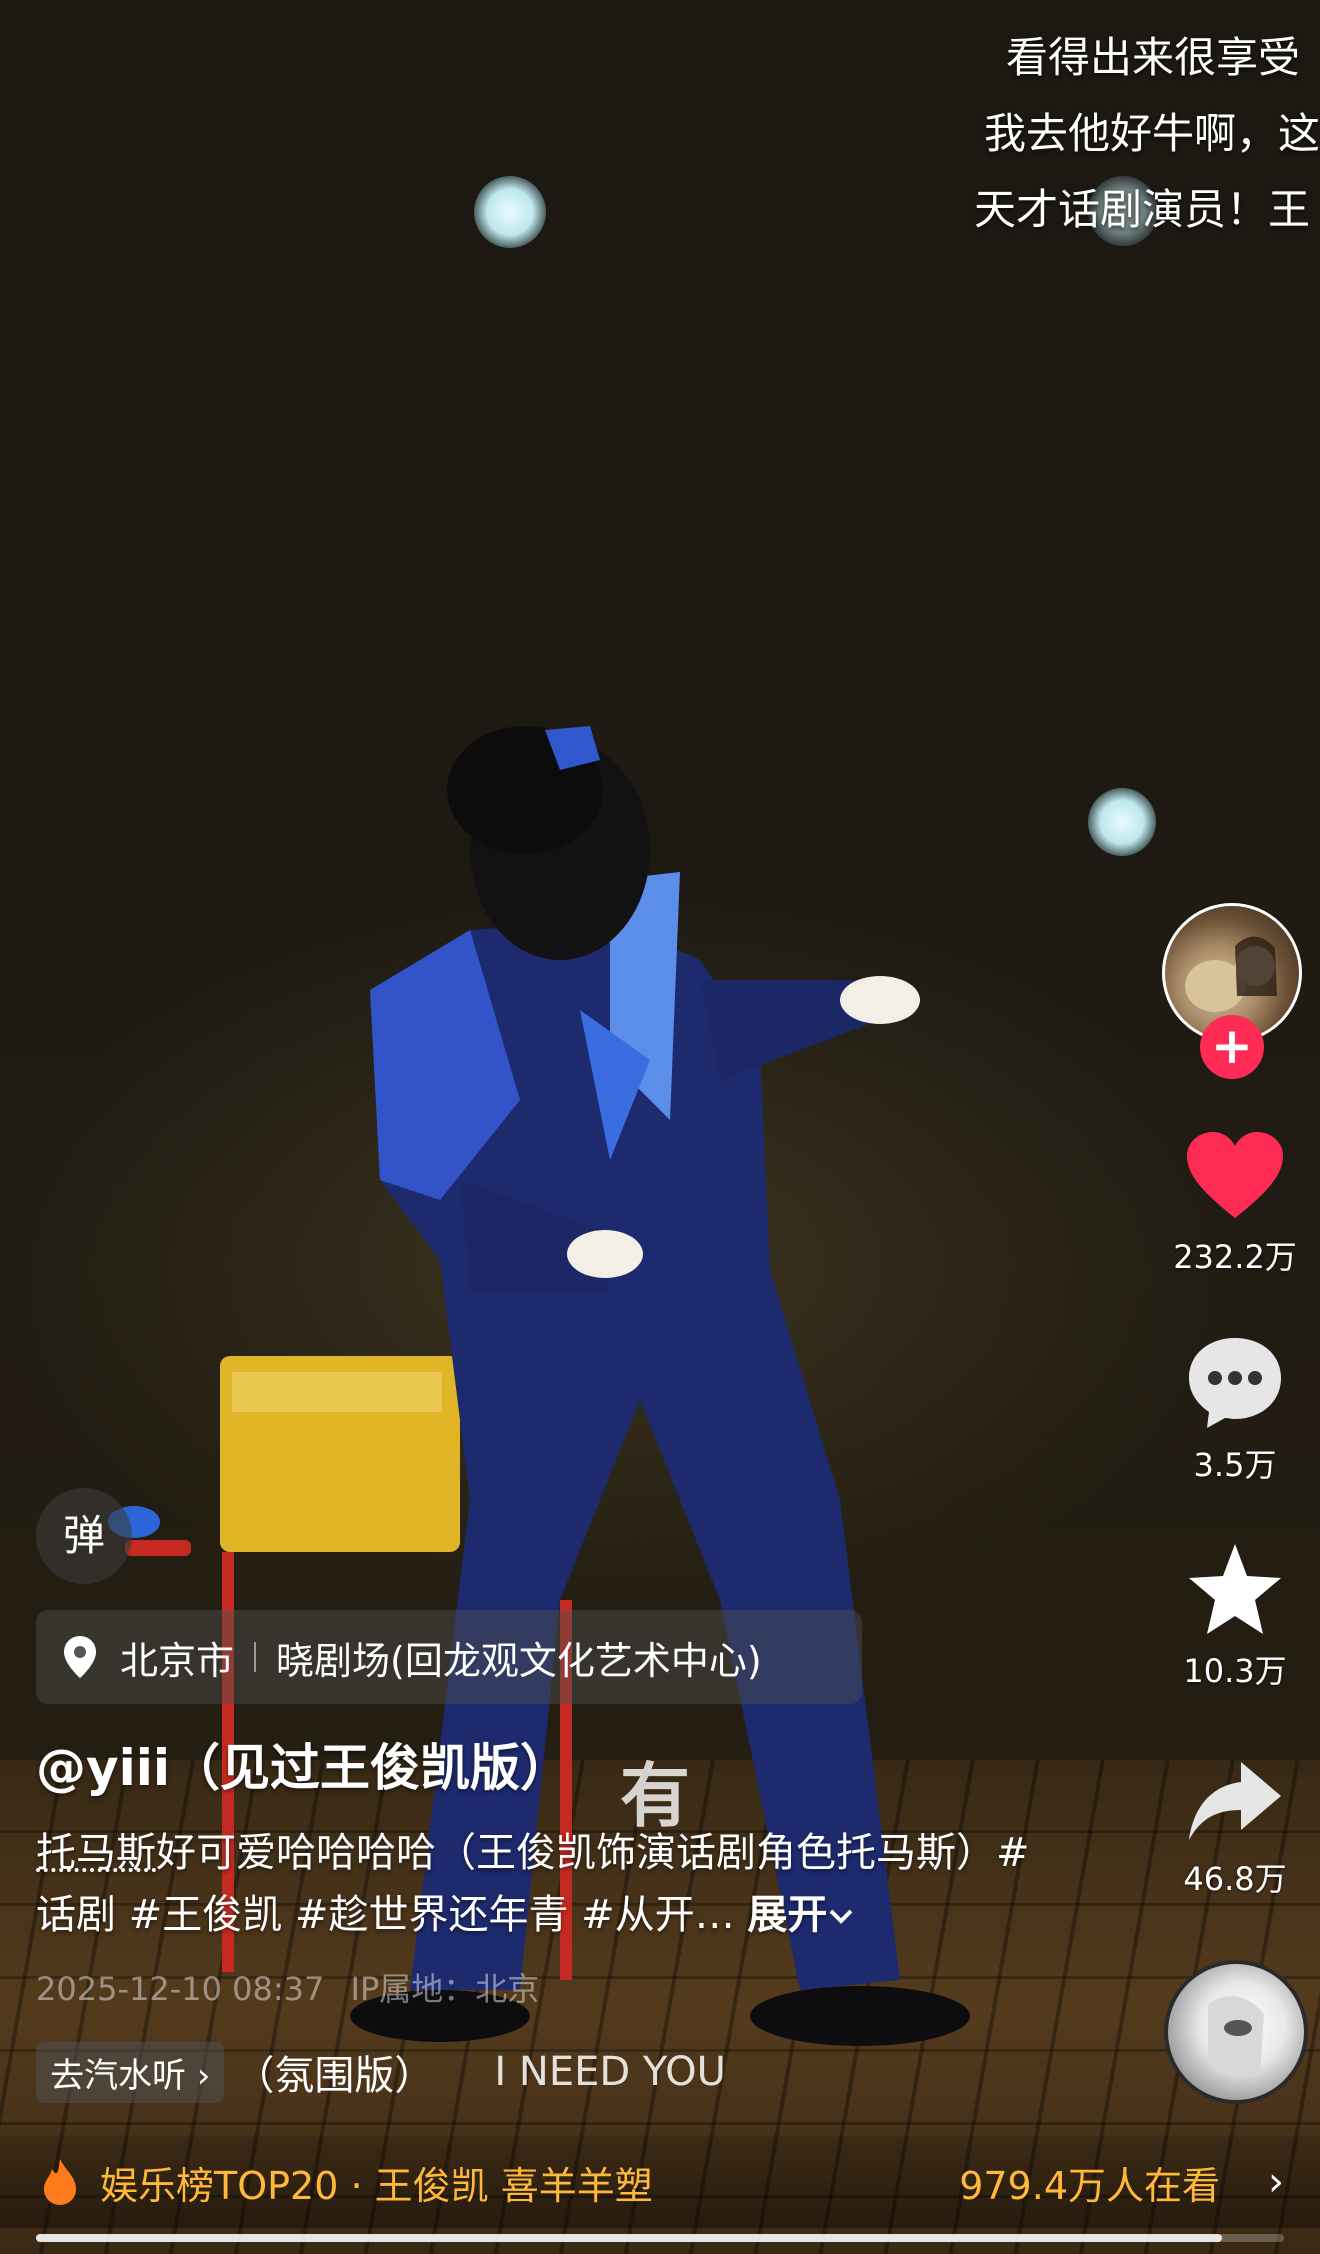 The image size is (1320, 2254). I want to click on chevron-right-icon: ›, so click(1276, 2182).